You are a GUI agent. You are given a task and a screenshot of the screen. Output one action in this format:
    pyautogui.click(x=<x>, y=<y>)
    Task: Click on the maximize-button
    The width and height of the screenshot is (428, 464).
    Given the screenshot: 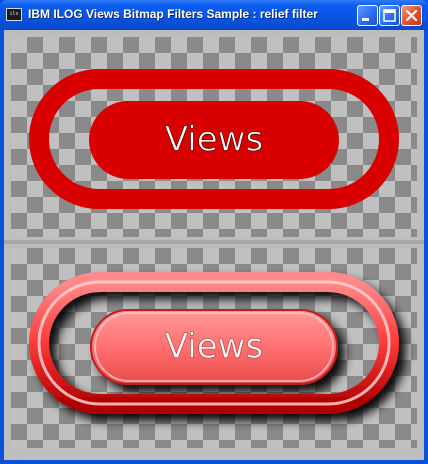 What is the action you would take?
    pyautogui.click(x=389, y=15)
    